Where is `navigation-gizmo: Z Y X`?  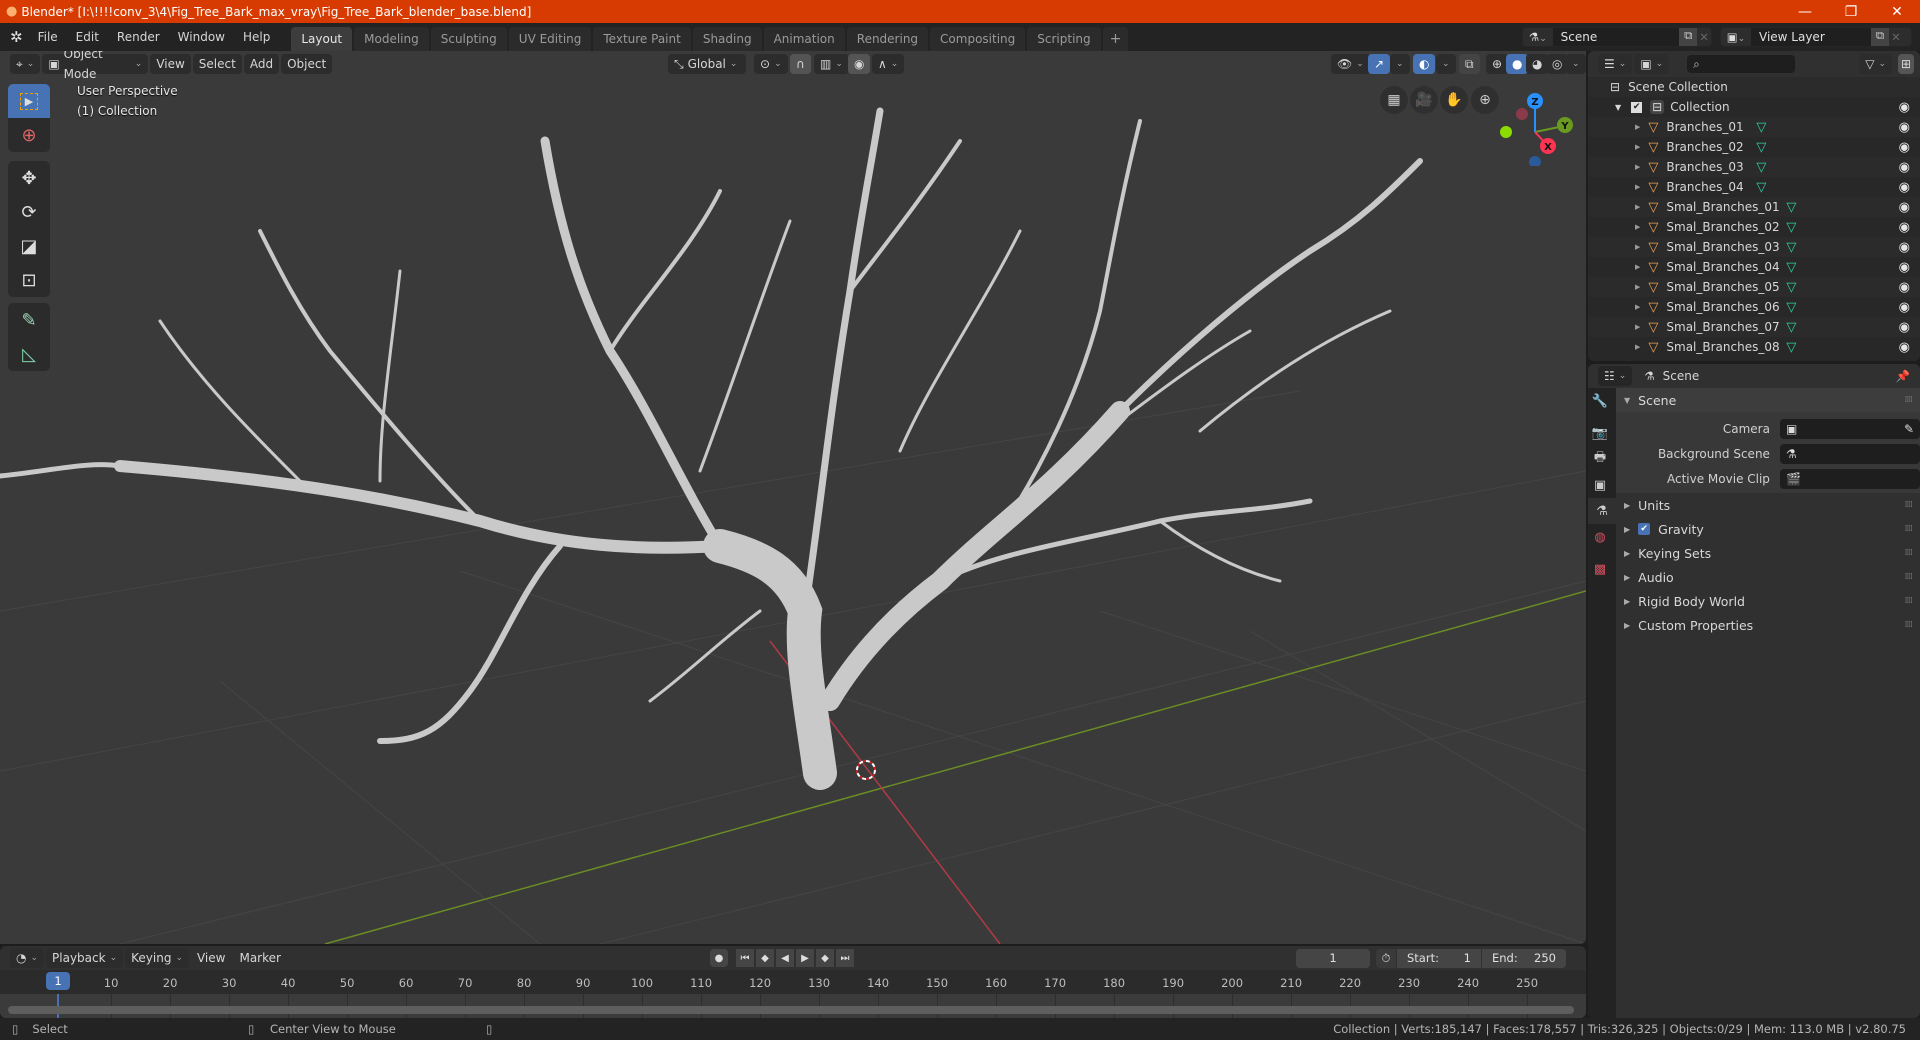
navigation-gizmo: Z Y X is located at coordinates (1537, 126).